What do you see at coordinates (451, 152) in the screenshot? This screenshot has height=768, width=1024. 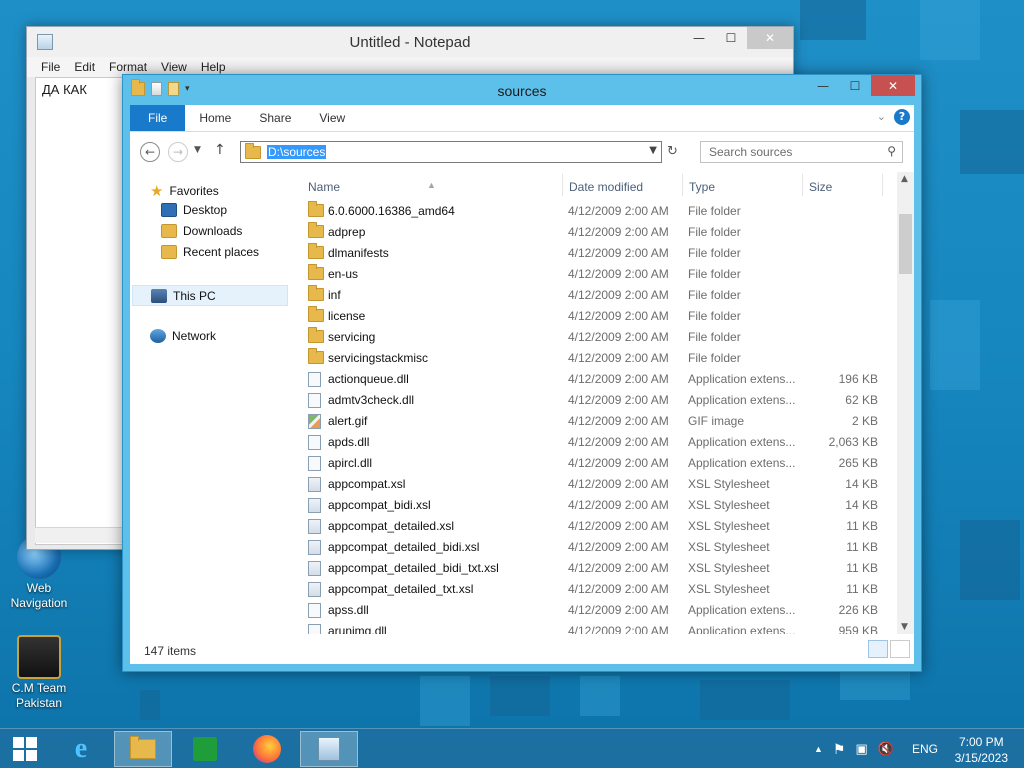 I see `address-bar: D:\sources ▼` at bounding box center [451, 152].